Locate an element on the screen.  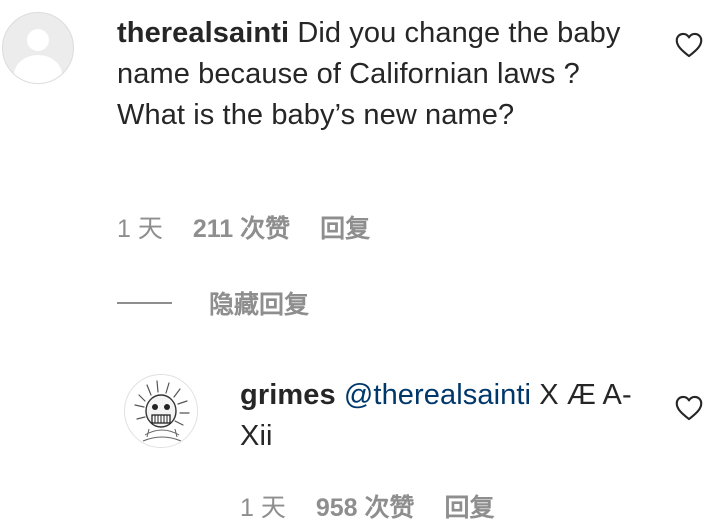
comment-meta: 1 天 211 次赞 回复 is located at coordinates (243, 227).